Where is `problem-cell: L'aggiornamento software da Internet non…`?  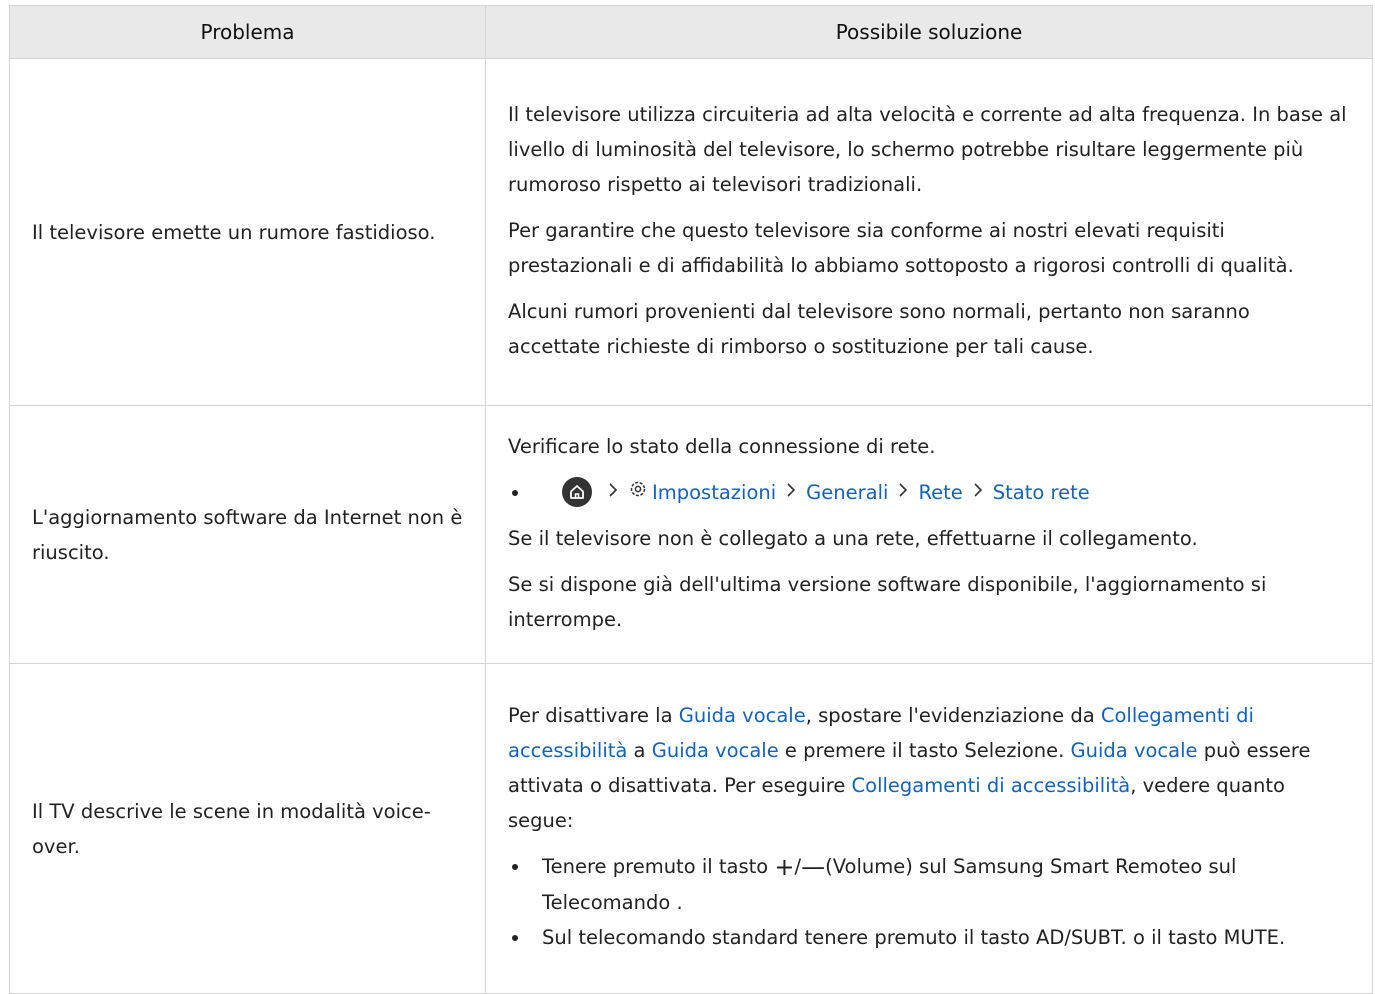 problem-cell: L'aggiornamento software da Internet non… is located at coordinates (247, 534).